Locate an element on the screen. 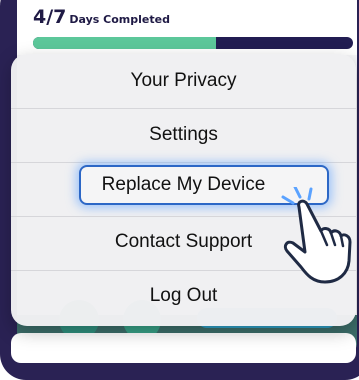  progress-label: Days Completed is located at coordinates (119, 19).